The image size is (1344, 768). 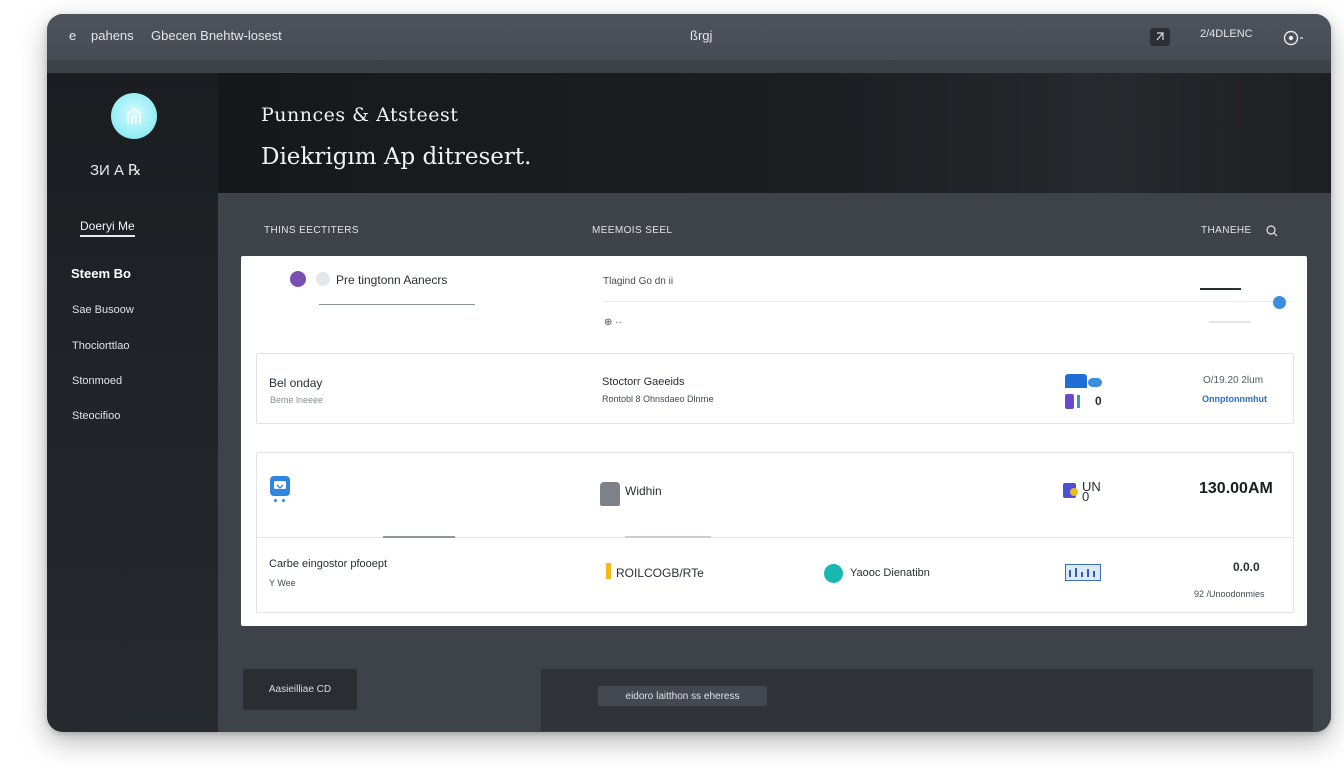 What do you see at coordinates (1069, 401) in the screenshot?
I see `card1-purple-tag-icon` at bounding box center [1069, 401].